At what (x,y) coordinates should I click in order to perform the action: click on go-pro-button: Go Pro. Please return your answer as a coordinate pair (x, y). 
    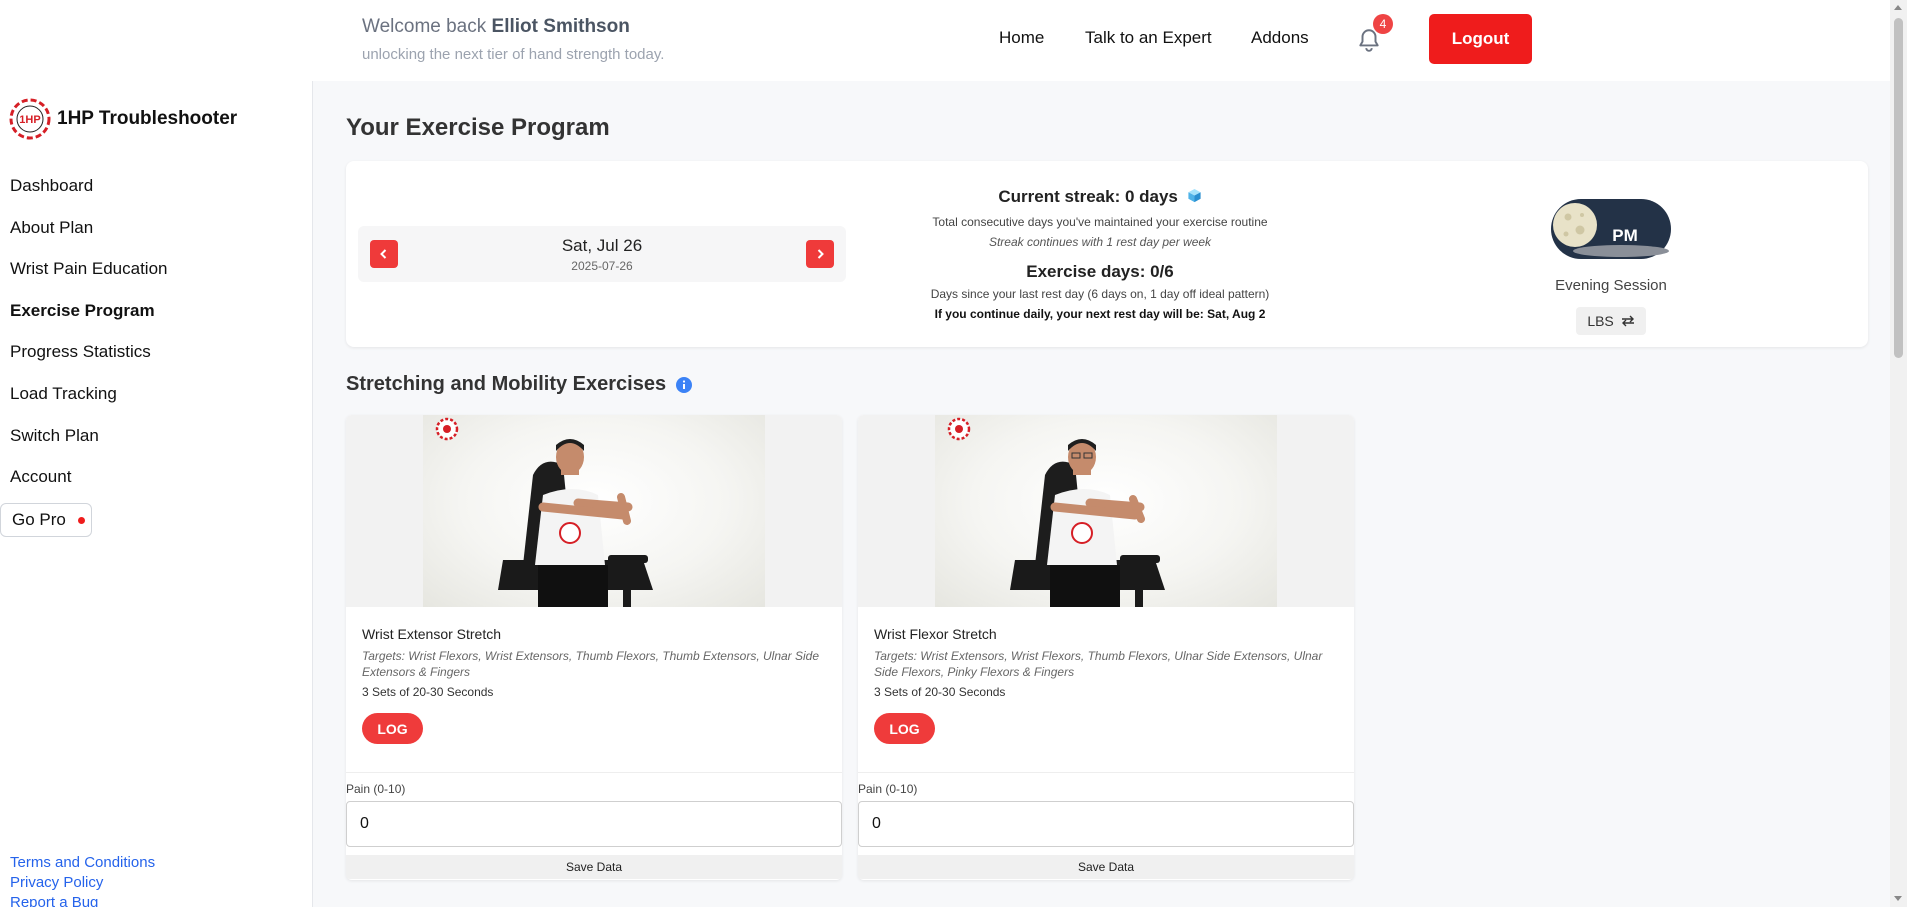
    Looking at the image, I should click on (46, 520).